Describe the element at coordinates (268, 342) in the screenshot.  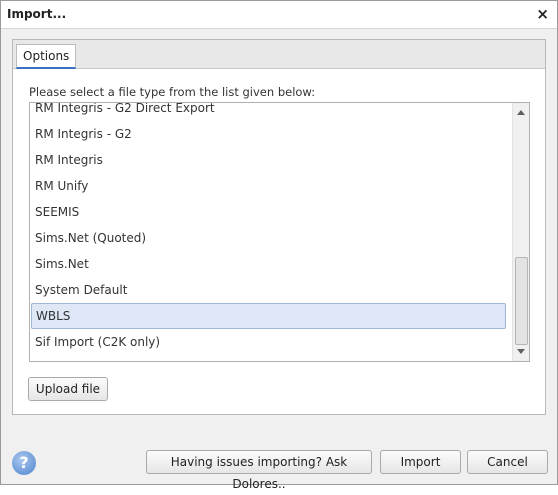
I see `list-item: Sif Import (C2K only)` at that location.